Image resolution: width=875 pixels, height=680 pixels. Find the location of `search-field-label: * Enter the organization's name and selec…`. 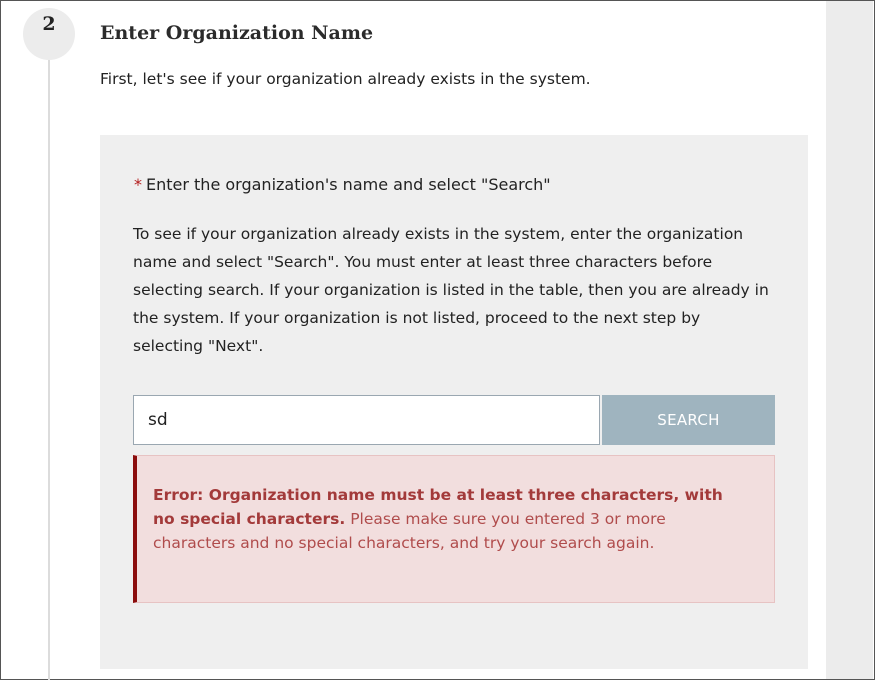

search-field-label: * Enter the organization's name and selec… is located at coordinates (342, 184).